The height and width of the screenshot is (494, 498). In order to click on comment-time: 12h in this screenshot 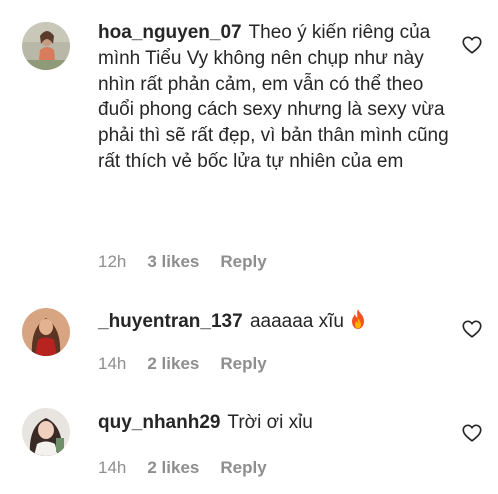, I will do `click(112, 261)`.